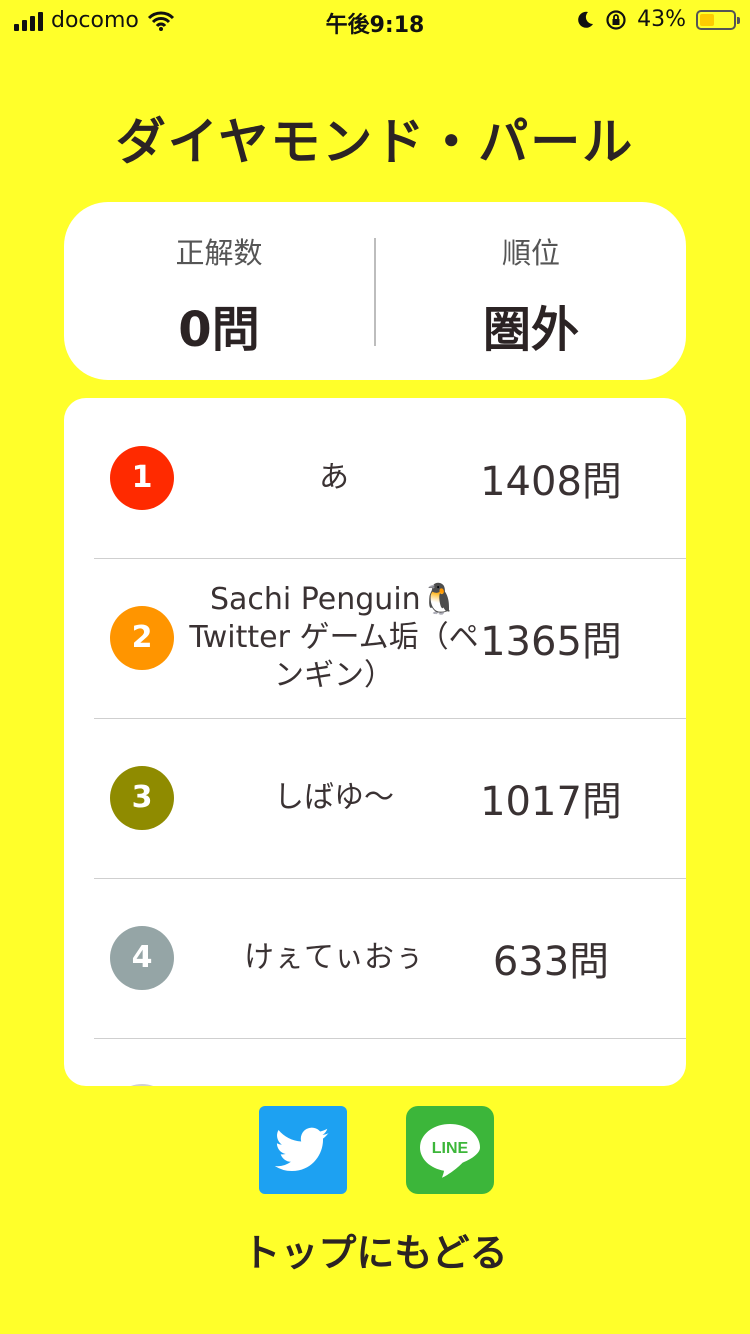  What do you see at coordinates (334, 477) in the screenshot?
I see `player-name: あ` at bounding box center [334, 477].